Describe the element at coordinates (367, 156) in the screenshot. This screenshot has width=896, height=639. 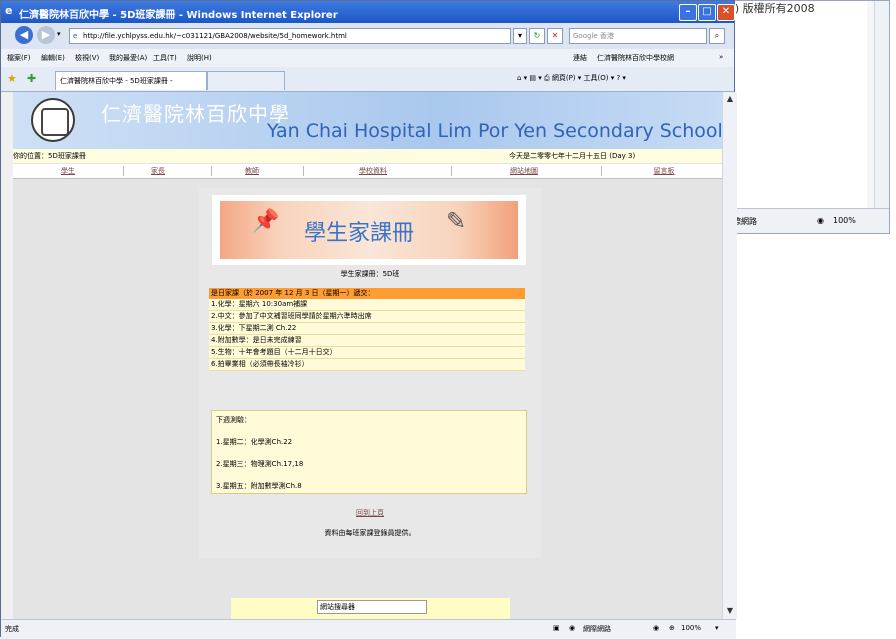
I see `location-bar: 你的位置：5D班家課冊 今天是二零零七年十二月十五日 (Day 3)` at that location.